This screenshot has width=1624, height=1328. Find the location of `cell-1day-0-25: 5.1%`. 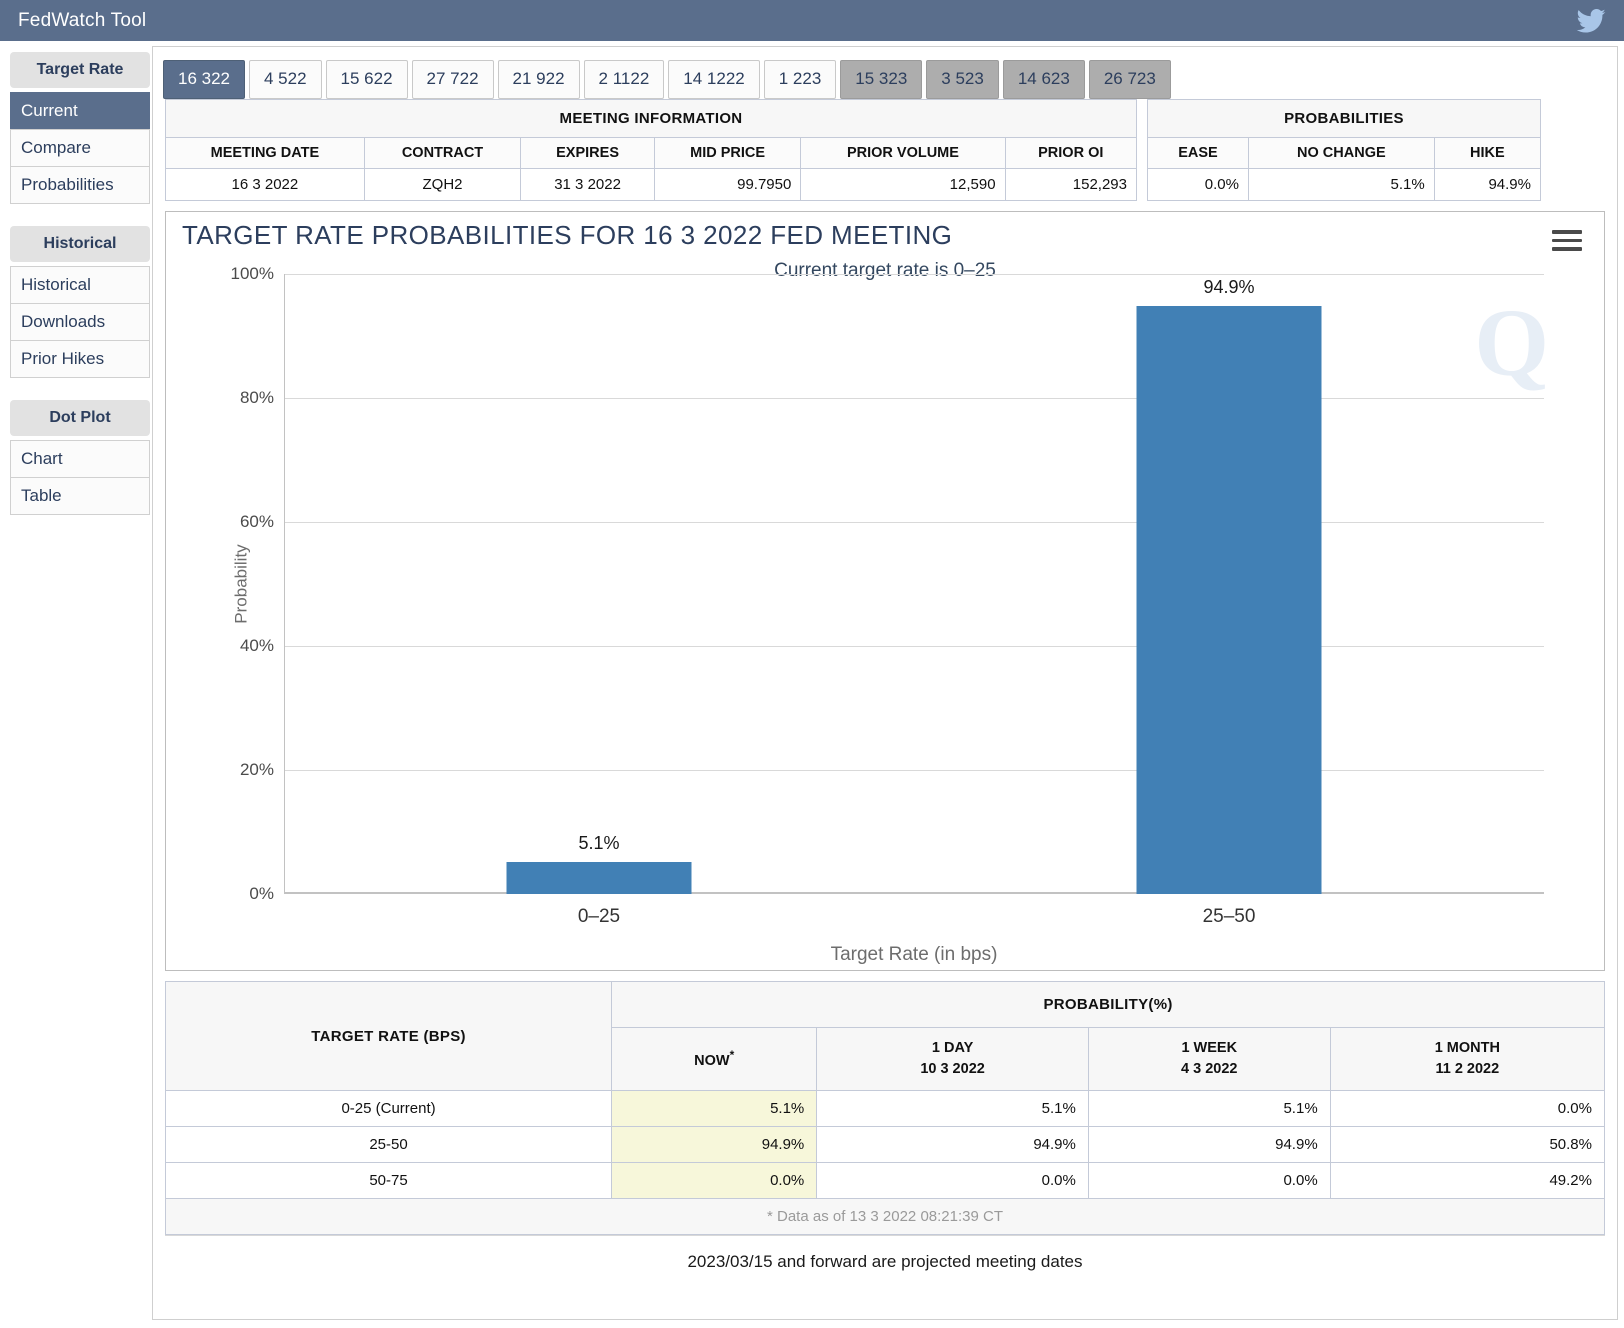

cell-1day-0-25: 5.1% is located at coordinates (952, 1109).